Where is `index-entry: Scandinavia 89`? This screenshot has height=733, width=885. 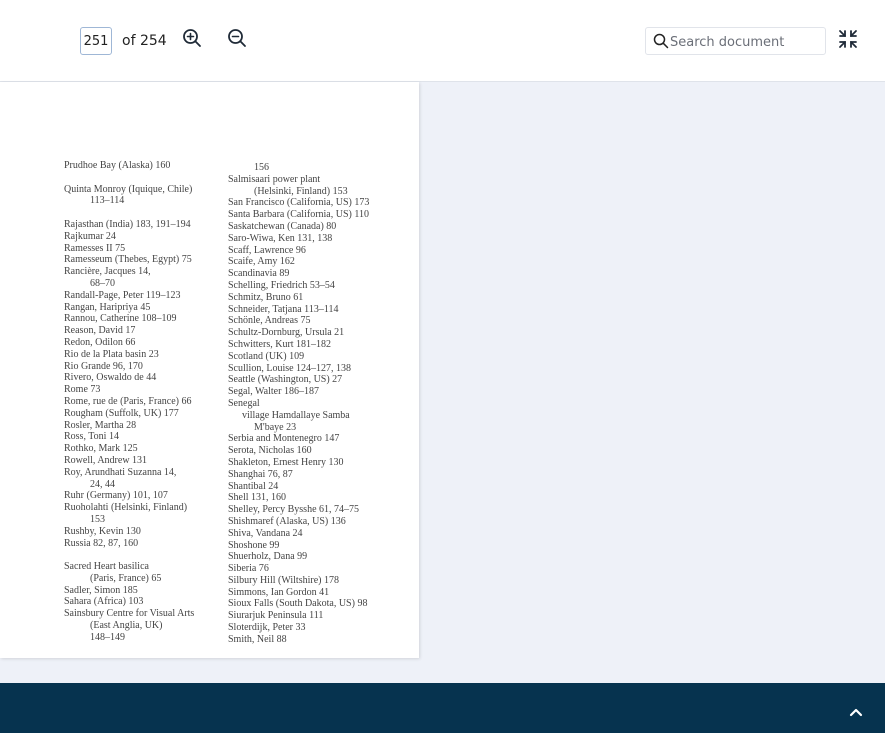
index-entry: Scandinavia 89 is located at coordinates (259, 274).